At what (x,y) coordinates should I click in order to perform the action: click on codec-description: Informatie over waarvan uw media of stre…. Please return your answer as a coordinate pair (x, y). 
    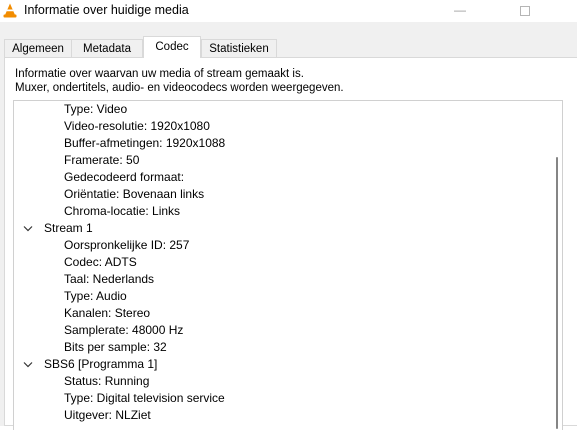
    Looking at the image, I should click on (179, 81).